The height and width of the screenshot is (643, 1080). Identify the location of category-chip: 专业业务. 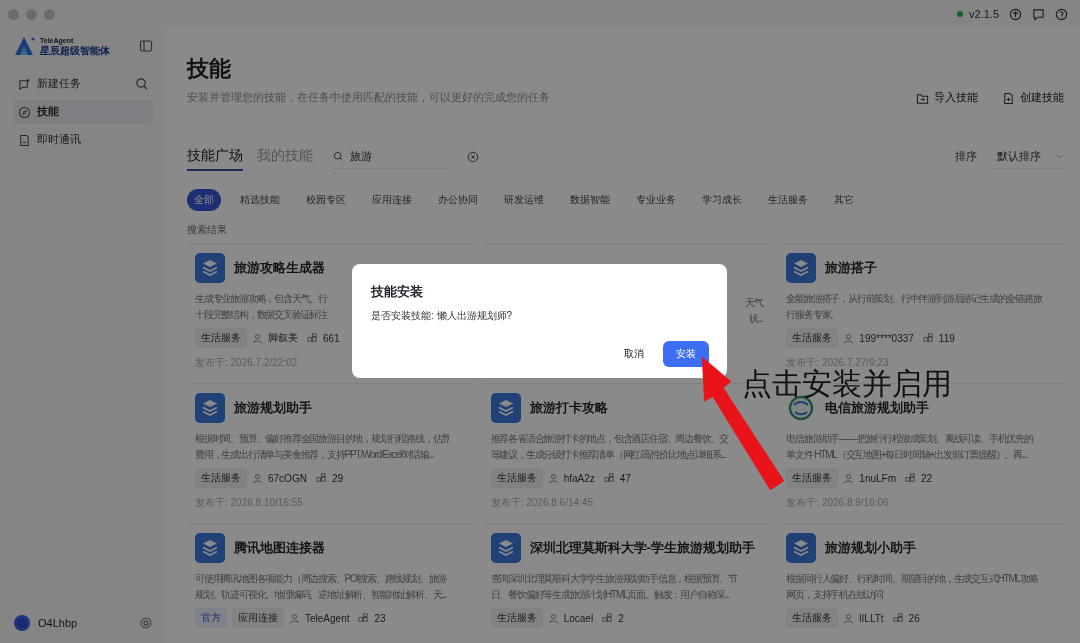
(656, 200).